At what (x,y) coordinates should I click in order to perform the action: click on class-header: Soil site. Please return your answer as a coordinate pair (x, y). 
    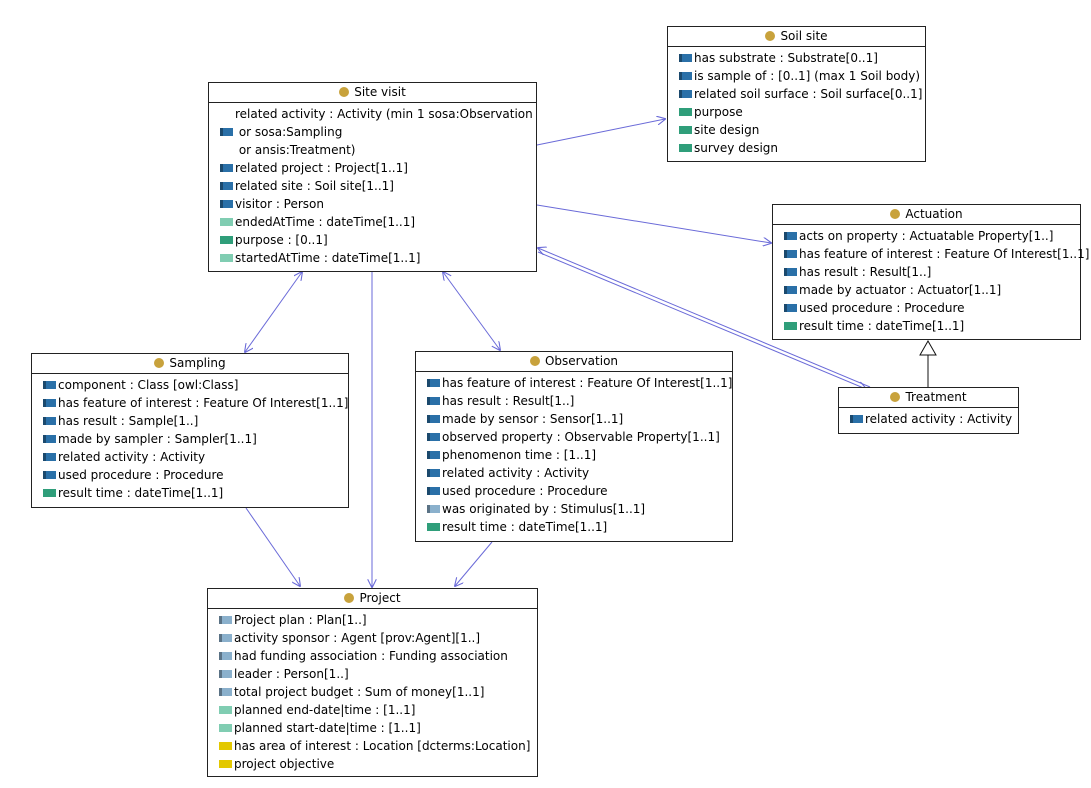
    Looking at the image, I should click on (796, 37).